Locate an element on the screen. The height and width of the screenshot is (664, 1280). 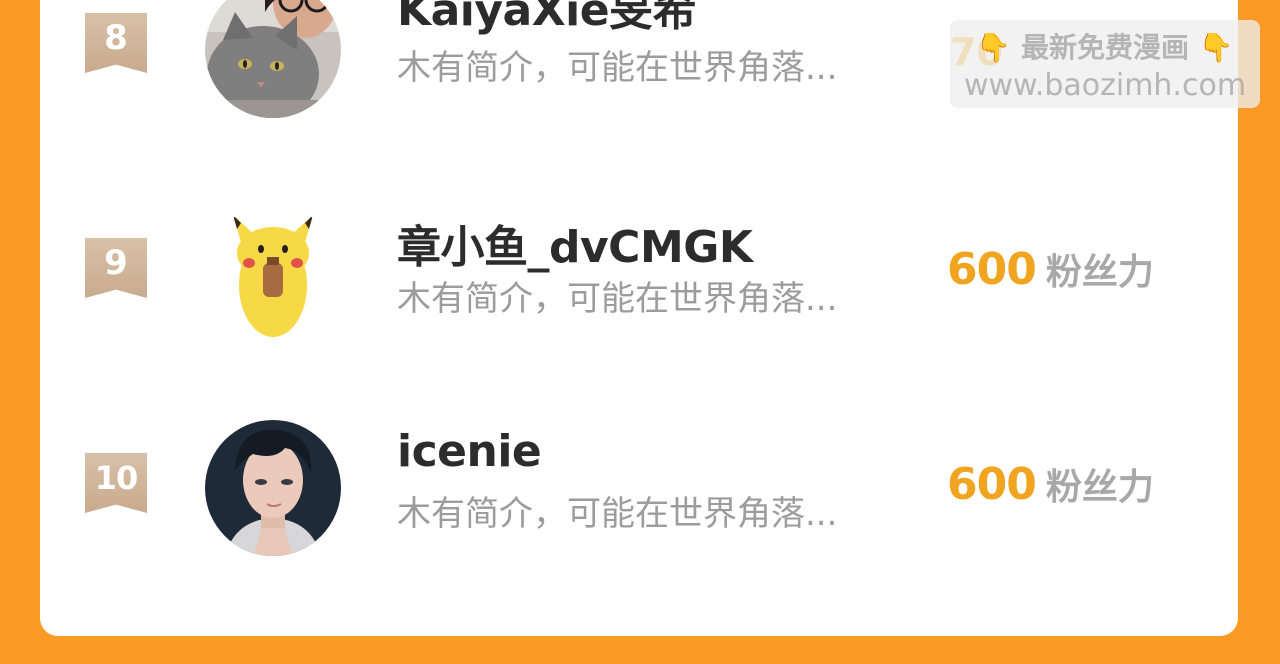
pikachu-avatar-icon is located at coordinates (273, 273).